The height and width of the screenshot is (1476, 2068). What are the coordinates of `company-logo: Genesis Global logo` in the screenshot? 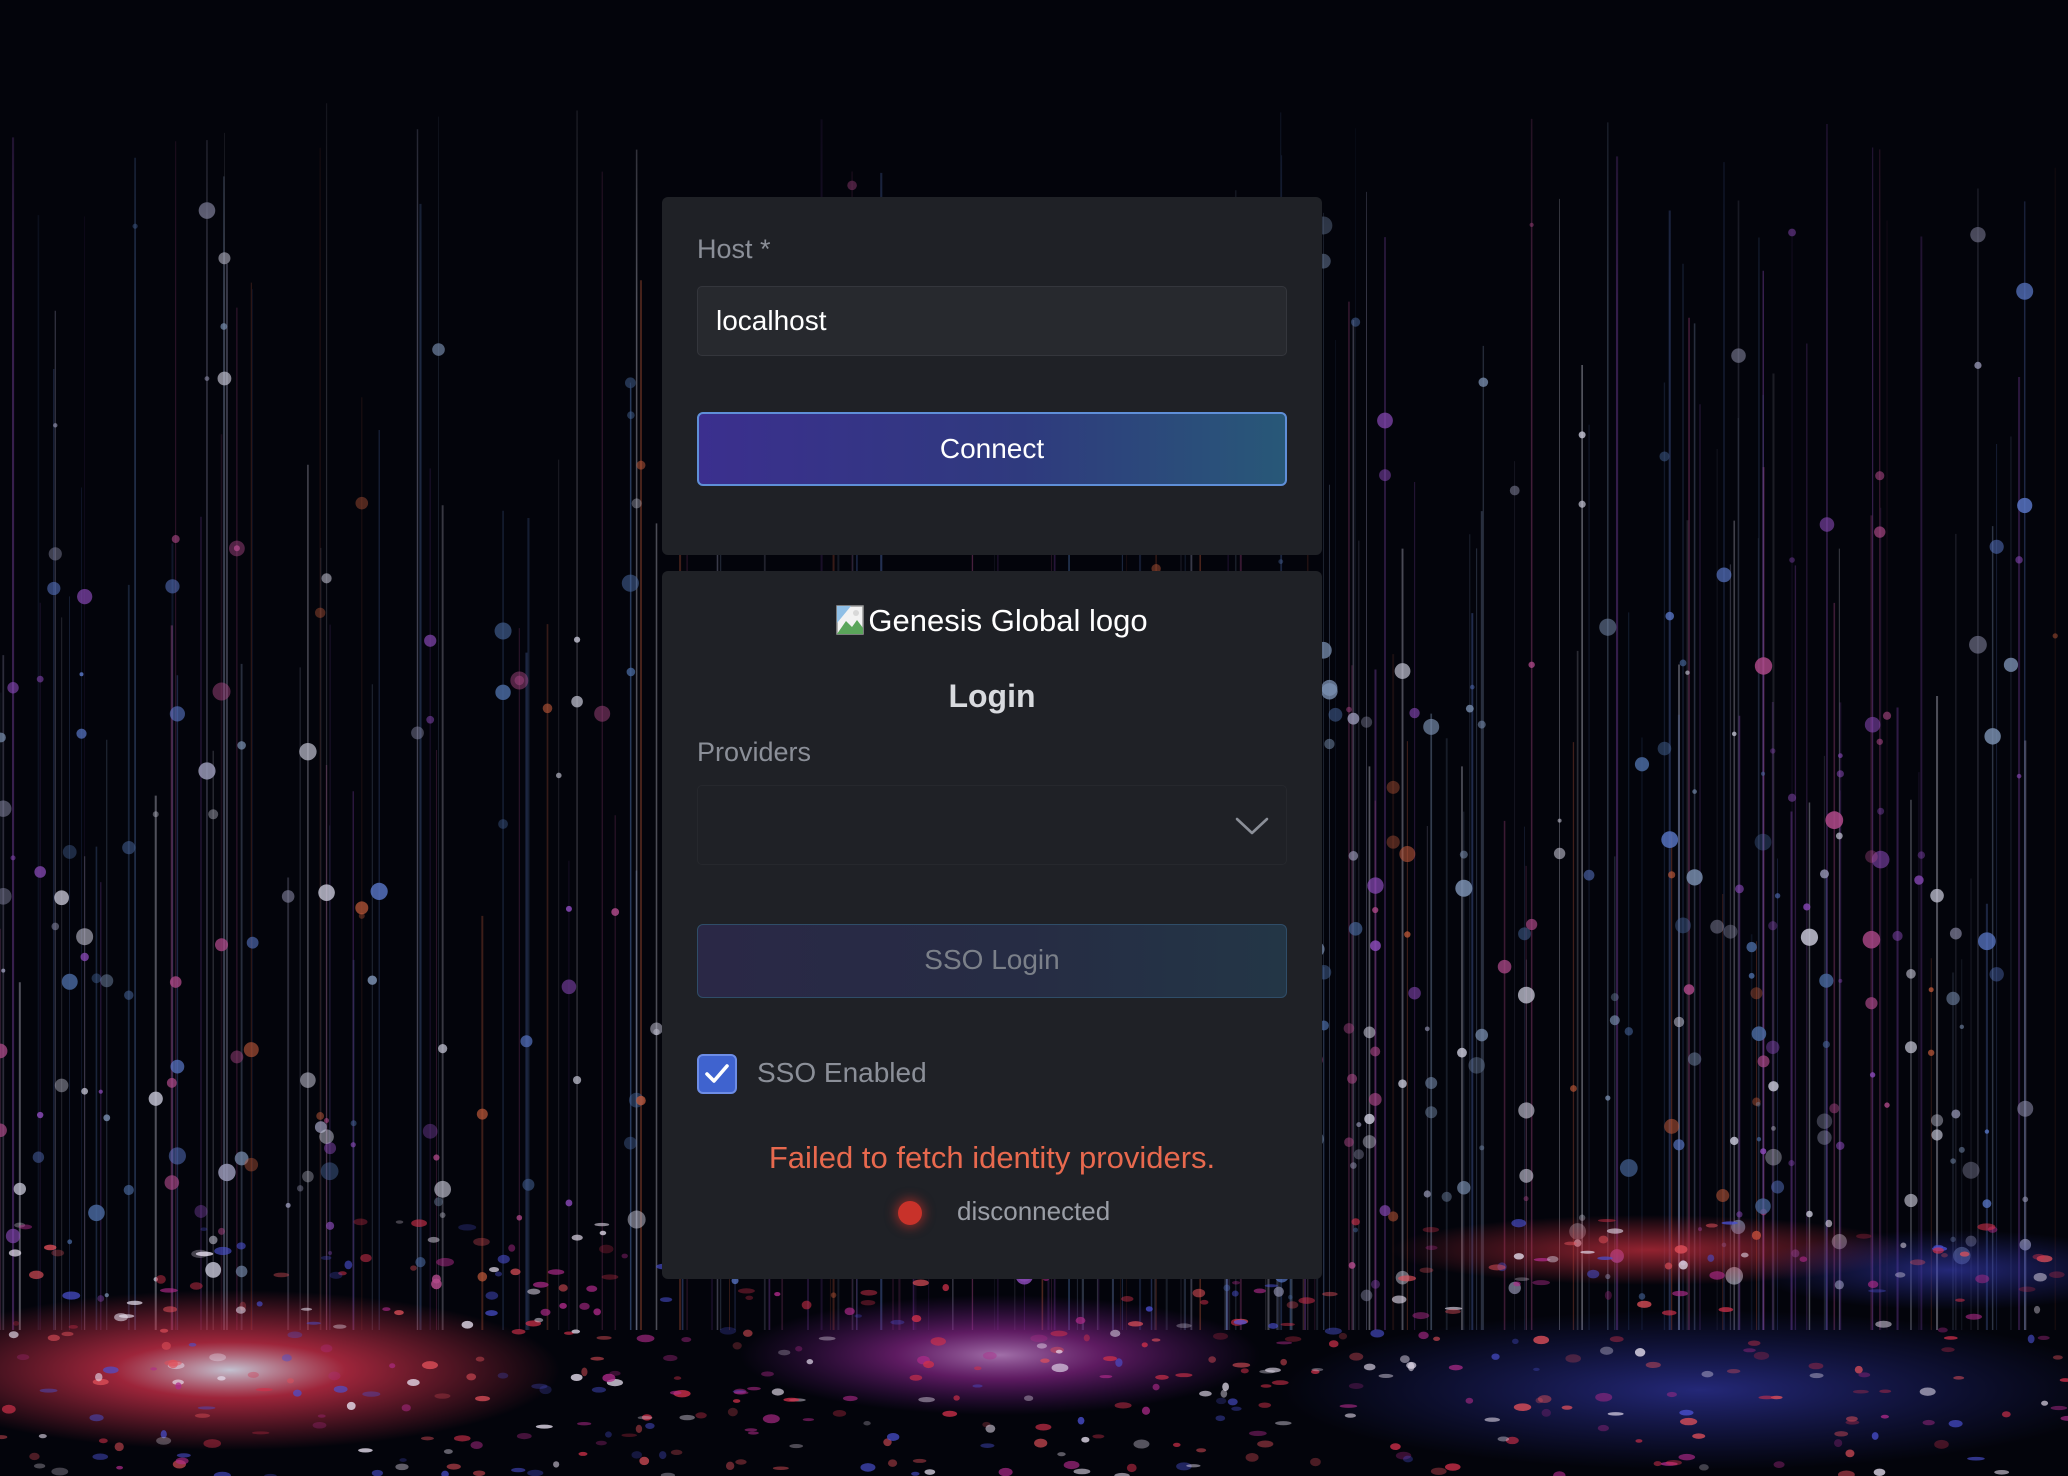 It's located at (992, 621).